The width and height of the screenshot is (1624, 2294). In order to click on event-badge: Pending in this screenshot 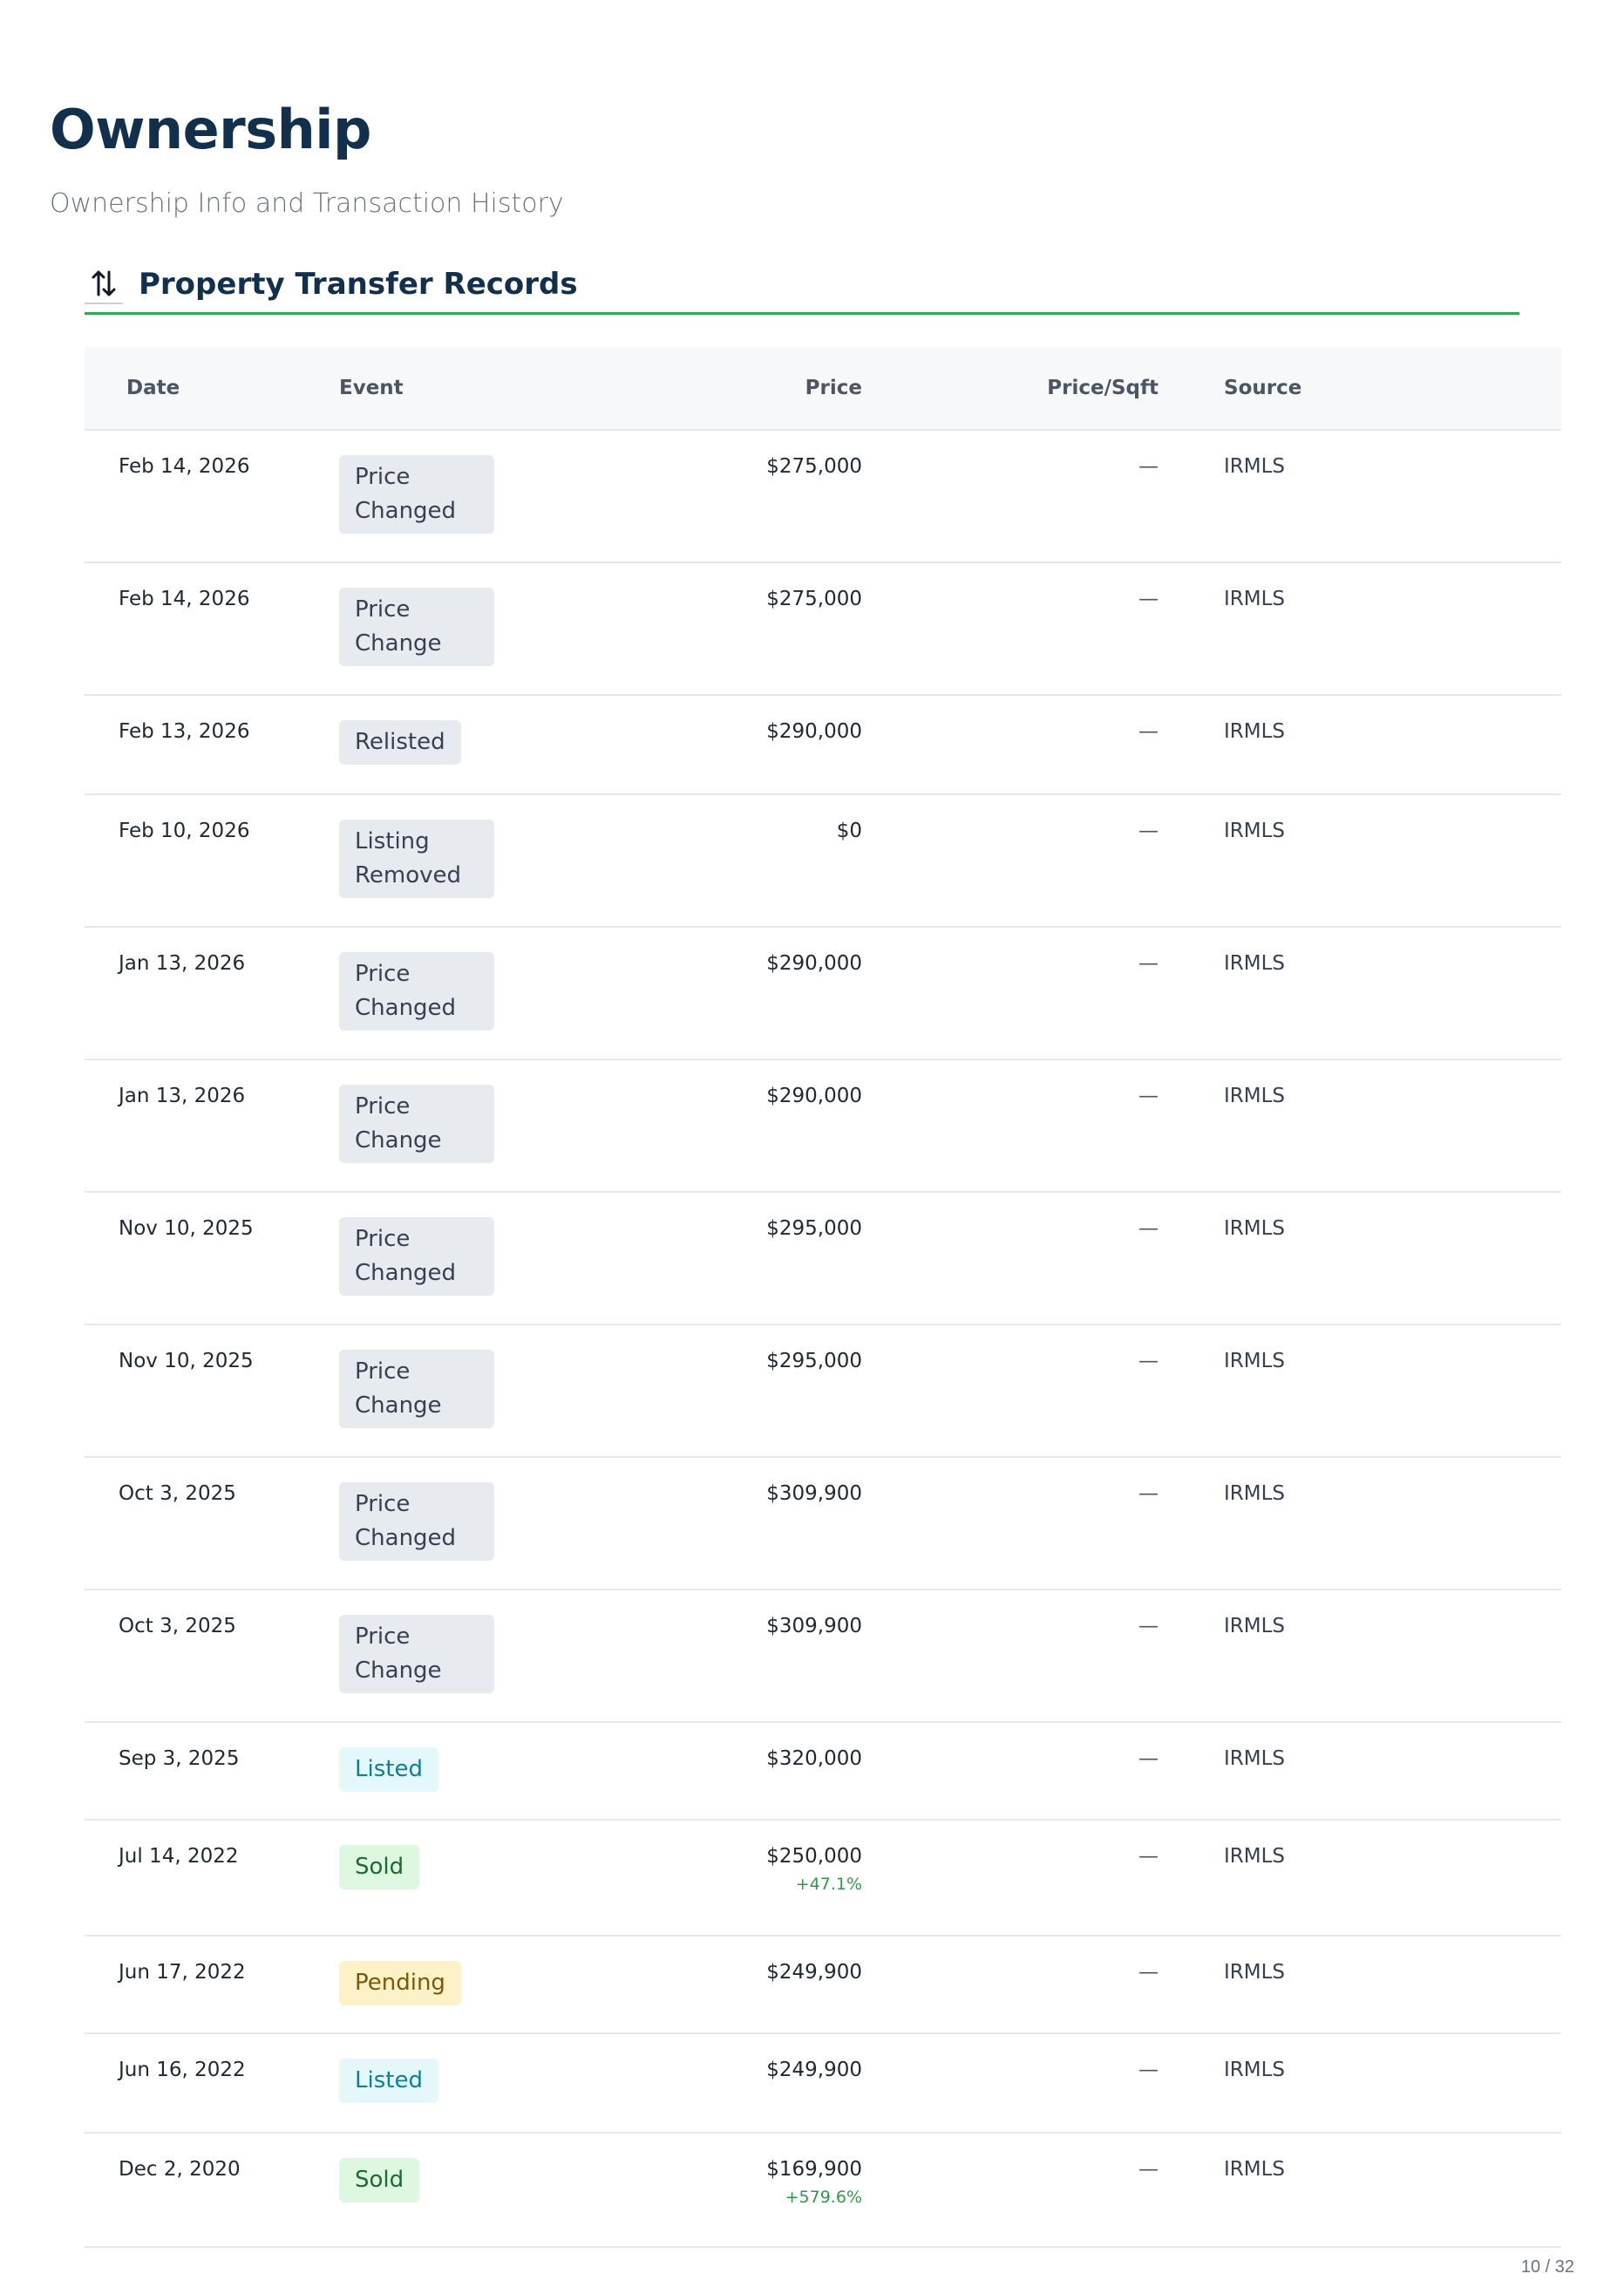, I will do `click(400, 1983)`.